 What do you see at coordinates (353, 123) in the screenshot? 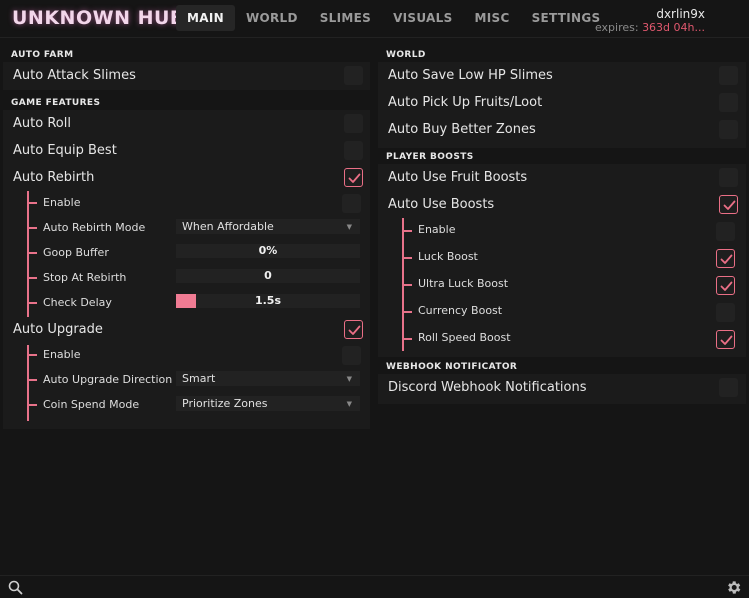
I see `auto-roll-checkbox` at bounding box center [353, 123].